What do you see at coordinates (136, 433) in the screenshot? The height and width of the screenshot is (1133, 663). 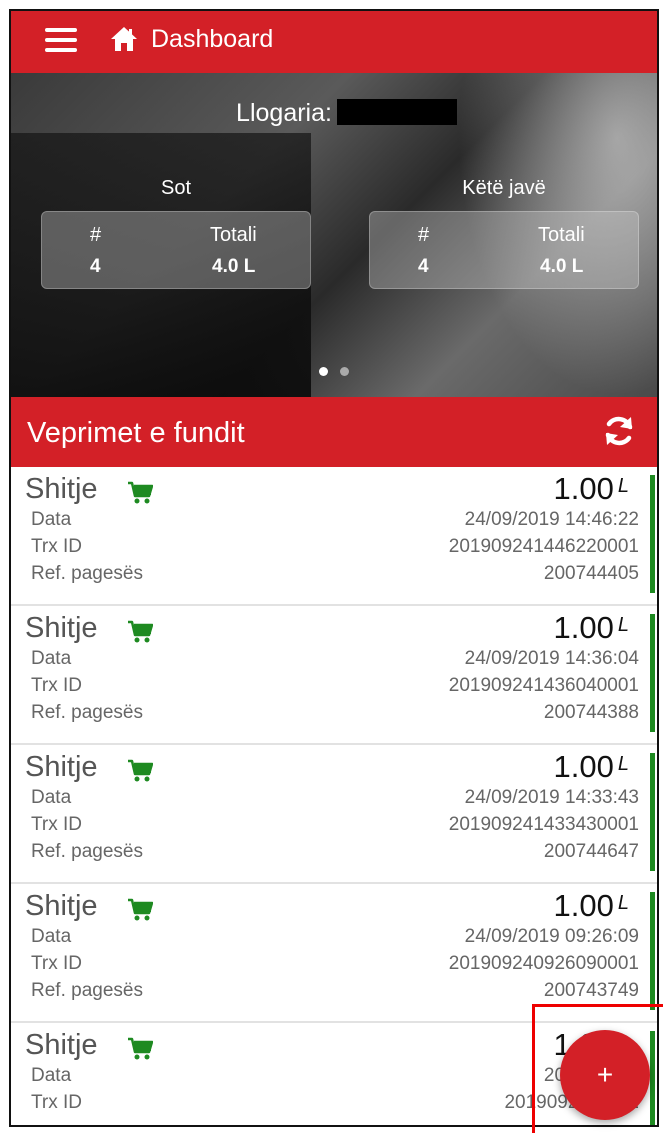 I see `section-title: Veprimet e fundit` at bounding box center [136, 433].